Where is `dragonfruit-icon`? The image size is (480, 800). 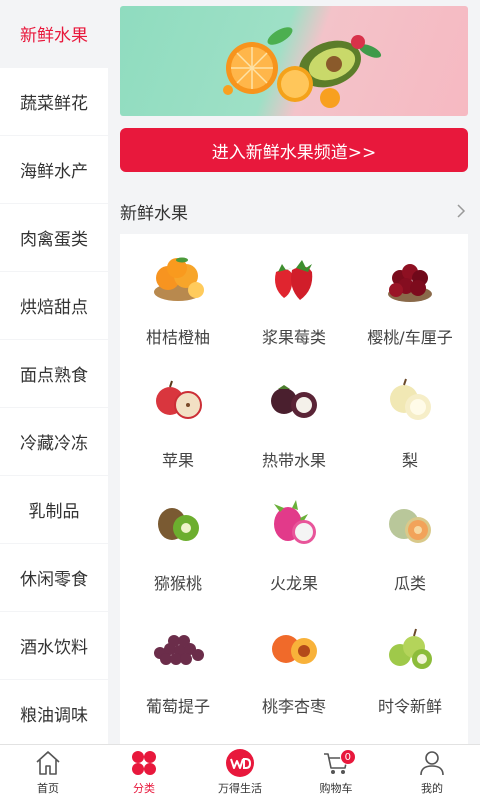
dragonfruit-icon is located at coordinates (295, 522).